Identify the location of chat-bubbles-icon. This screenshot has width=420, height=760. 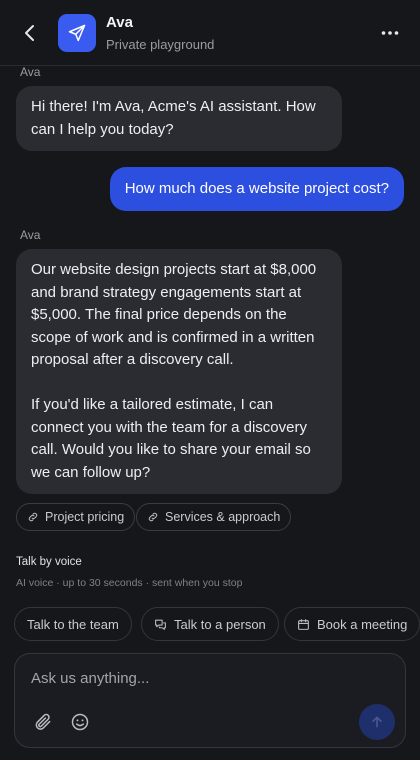
(160, 624).